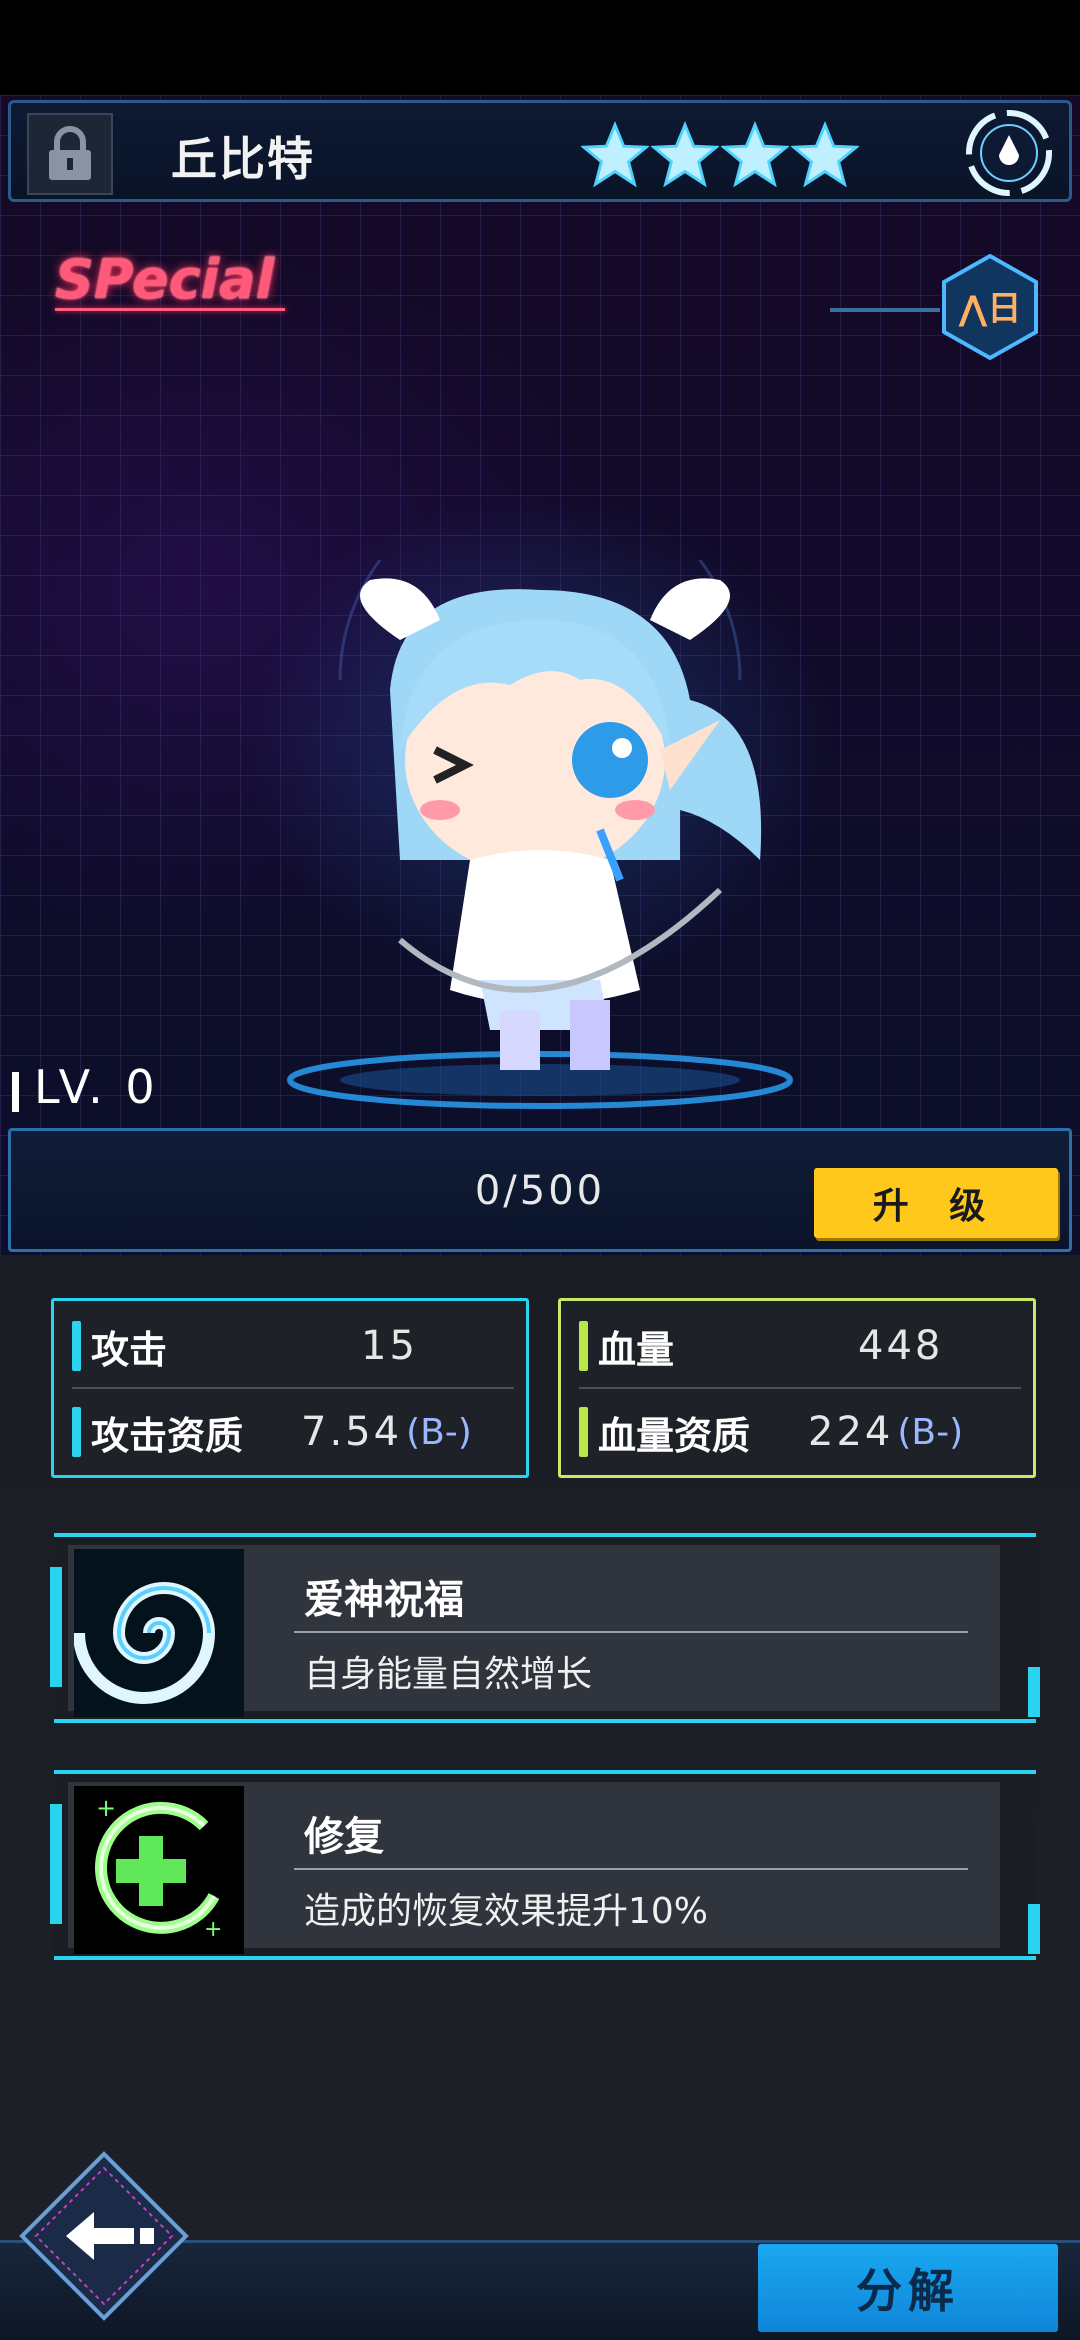  What do you see at coordinates (439, 1432) in the screenshot?
I see `attack-aptitude-grade: (B-)` at bounding box center [439, 1432].